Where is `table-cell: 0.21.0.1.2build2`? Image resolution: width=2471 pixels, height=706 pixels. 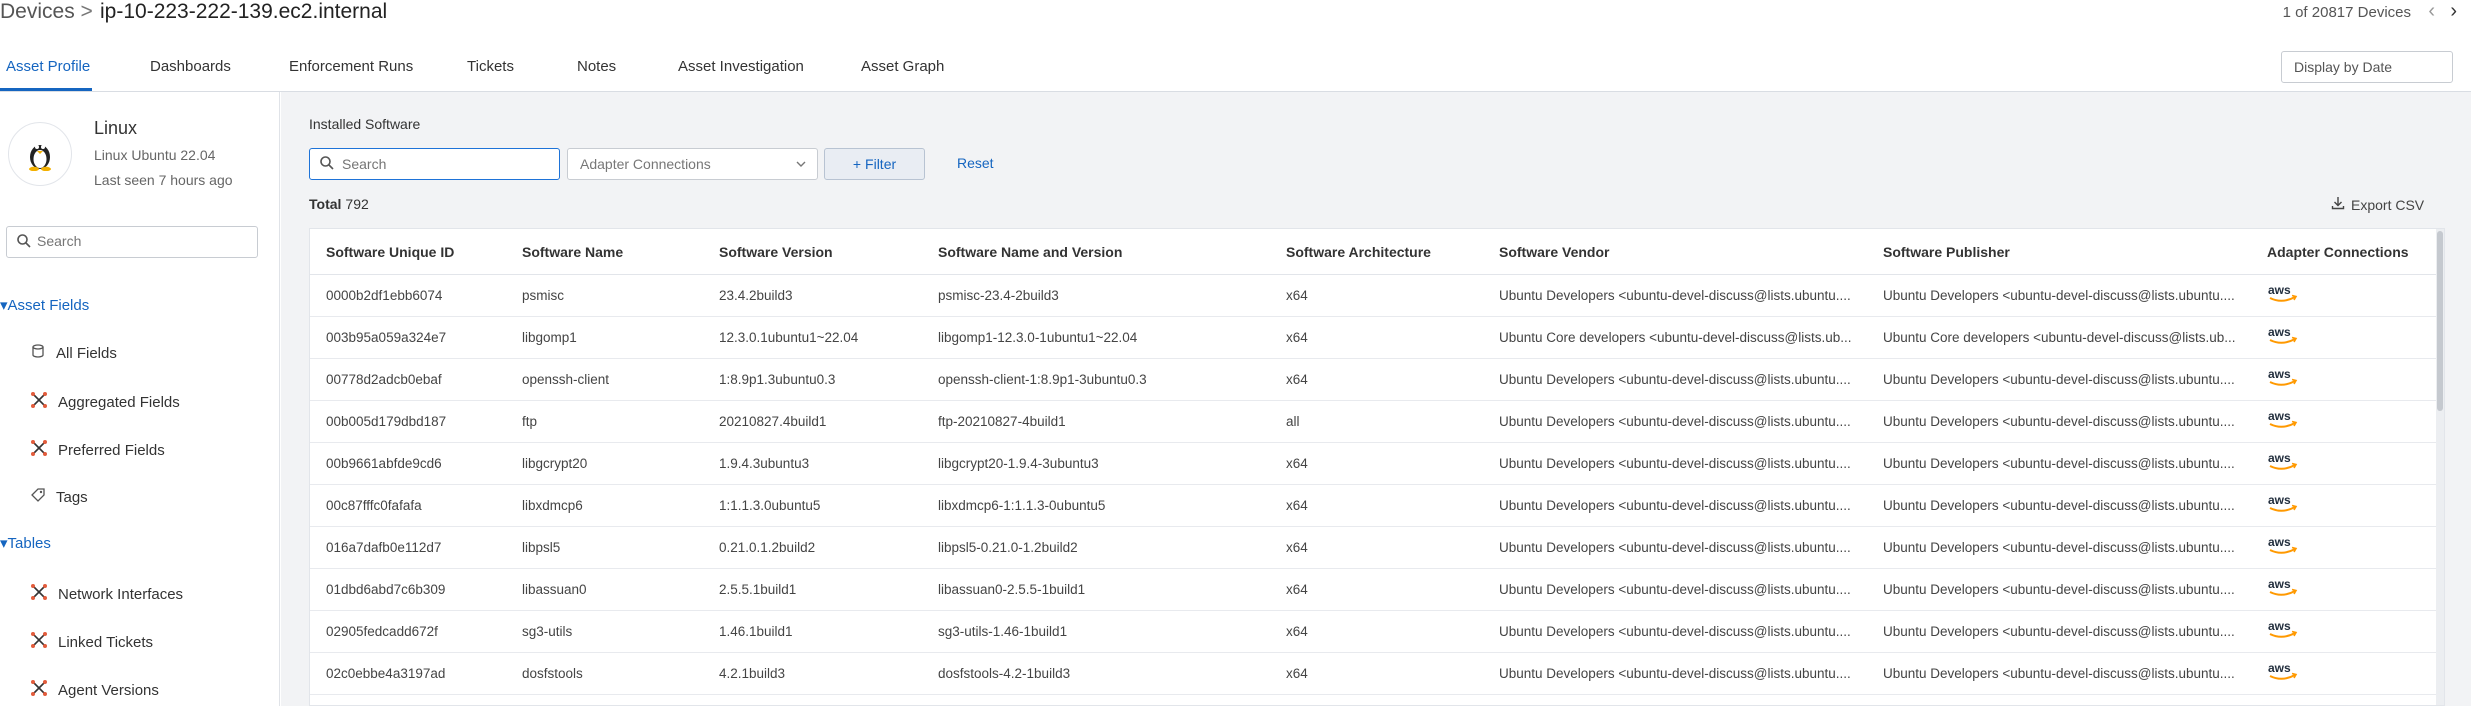 table-cell: 0.21.0.1.2build2 is located at coordinates (767, 547).